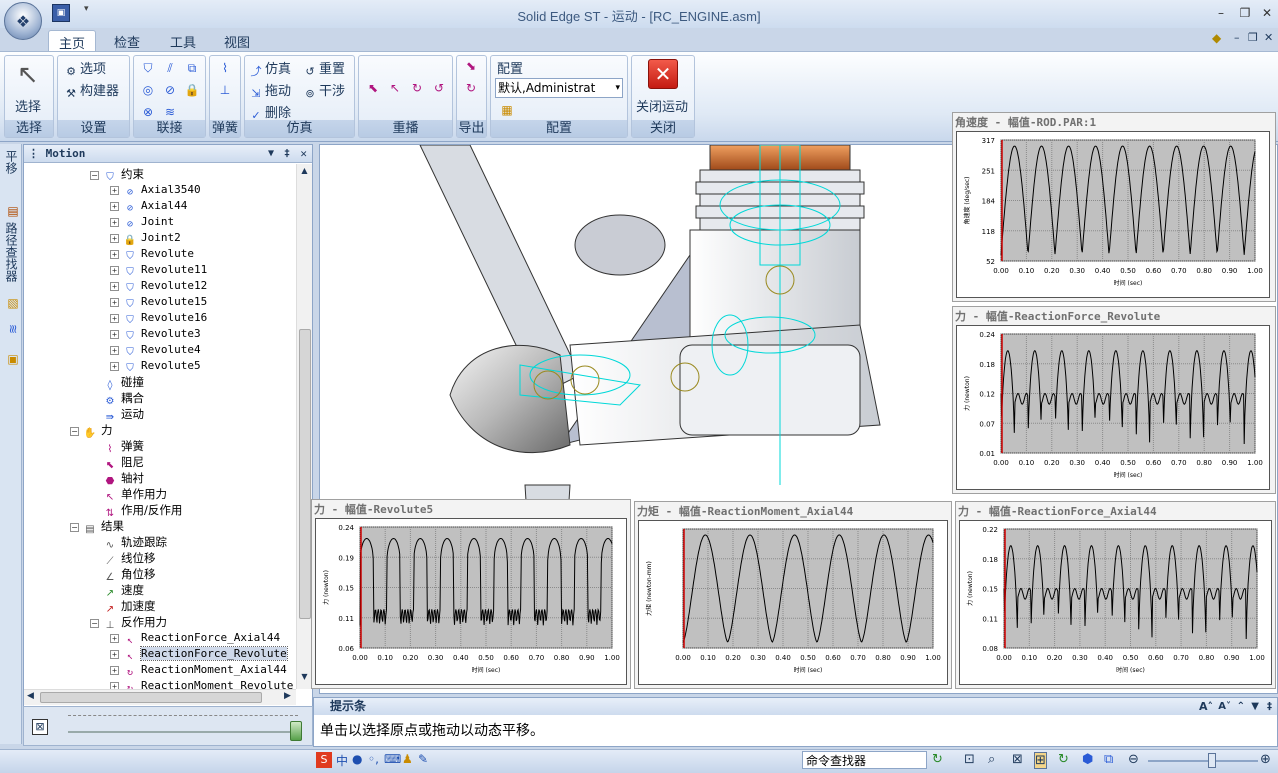 The width and height of the screenshot is (1278, 773). What do you see at coordinates (123, 606) in the screenshot?
I see `tree-item: ↗ 加速度` at bounding box center [123, 606].